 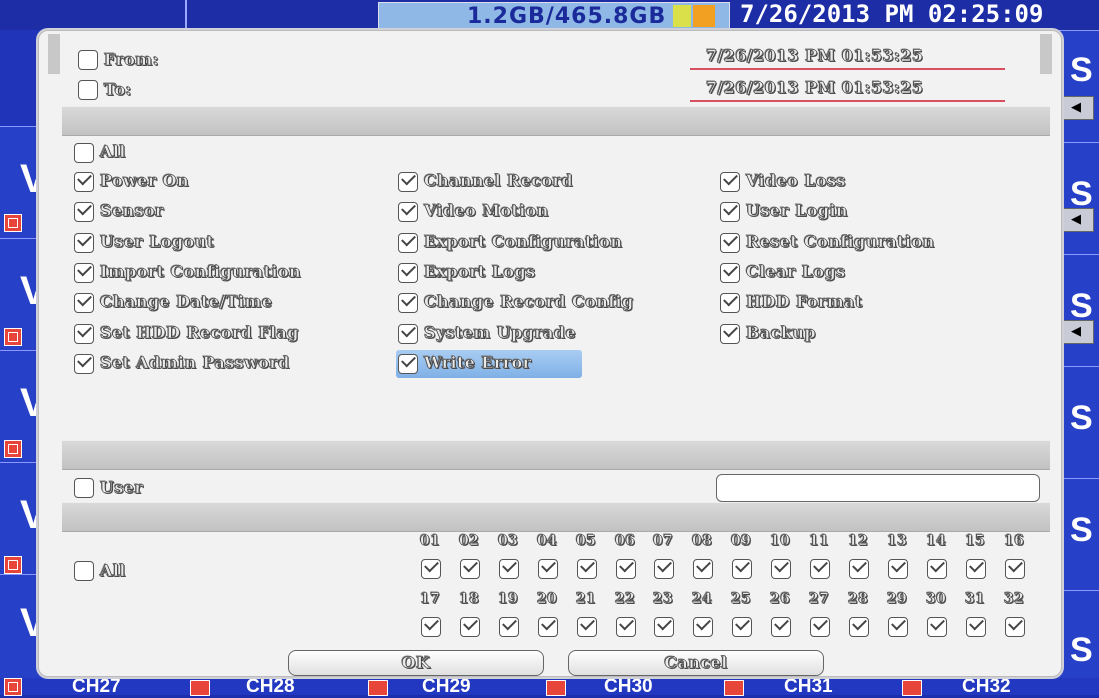 I want to click on channel-number: 21, so click(x=586, y=599).